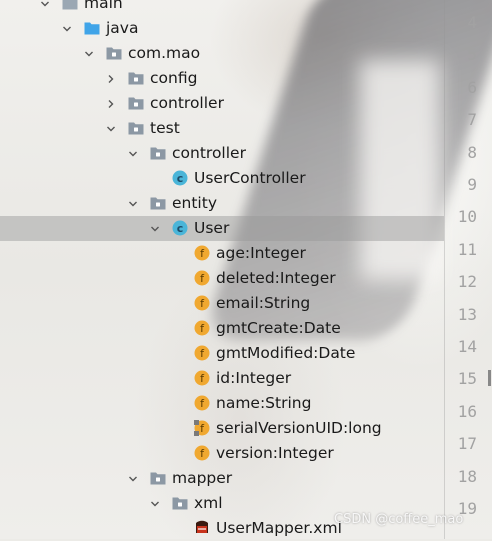 This screenshot has height=541, width=492. Describe the element at coordinates (467, 282) in the screenshot. I see `line-number: 12` at that location.